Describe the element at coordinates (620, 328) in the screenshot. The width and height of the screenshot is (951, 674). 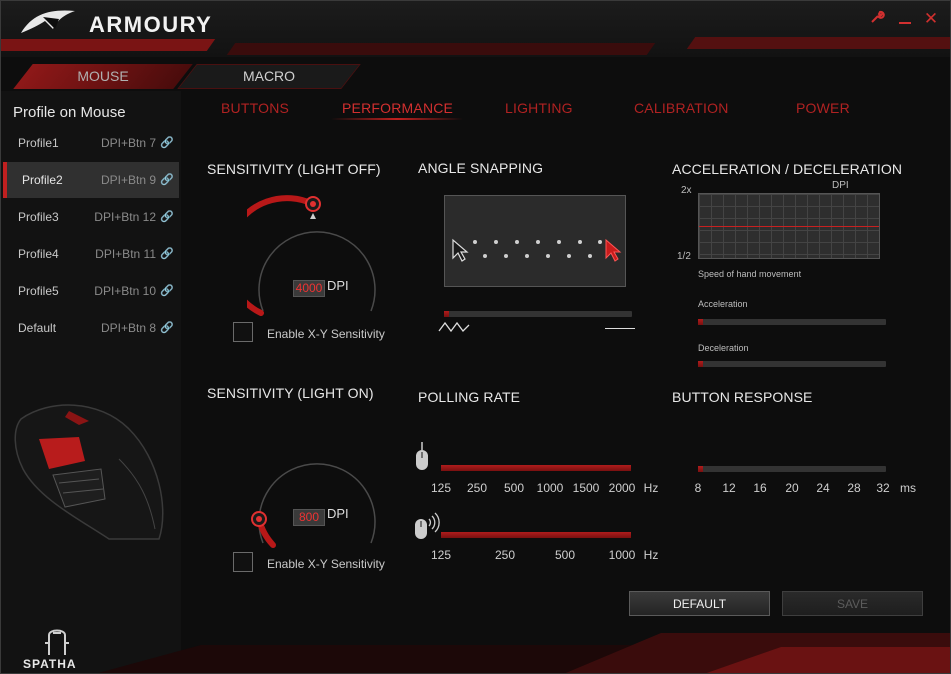
I see `straight-line-icon` at that location.